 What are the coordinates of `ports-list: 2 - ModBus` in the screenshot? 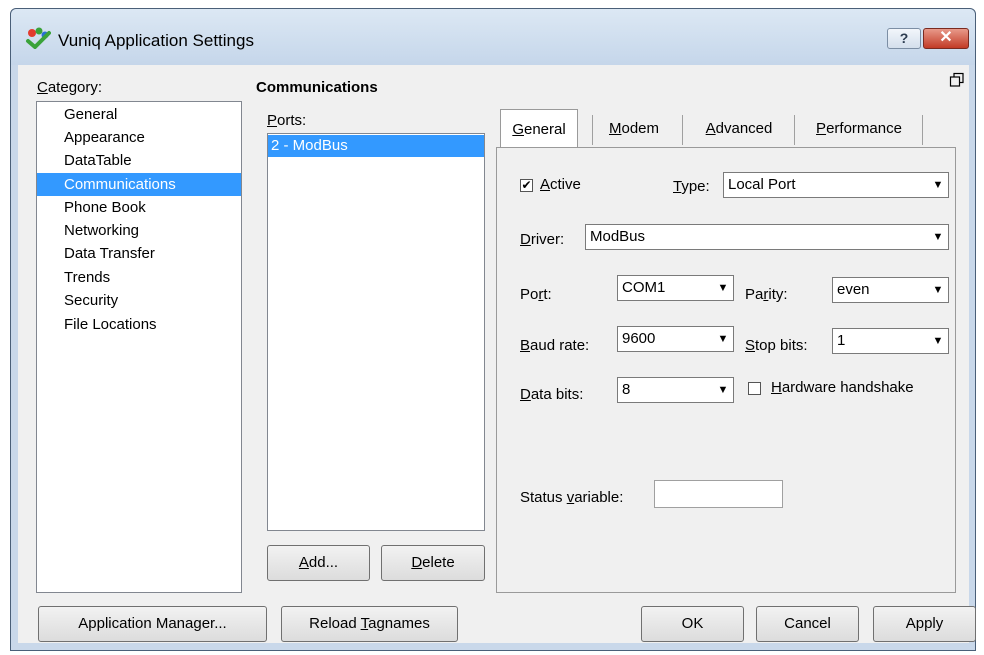 It's located at (376, 332).